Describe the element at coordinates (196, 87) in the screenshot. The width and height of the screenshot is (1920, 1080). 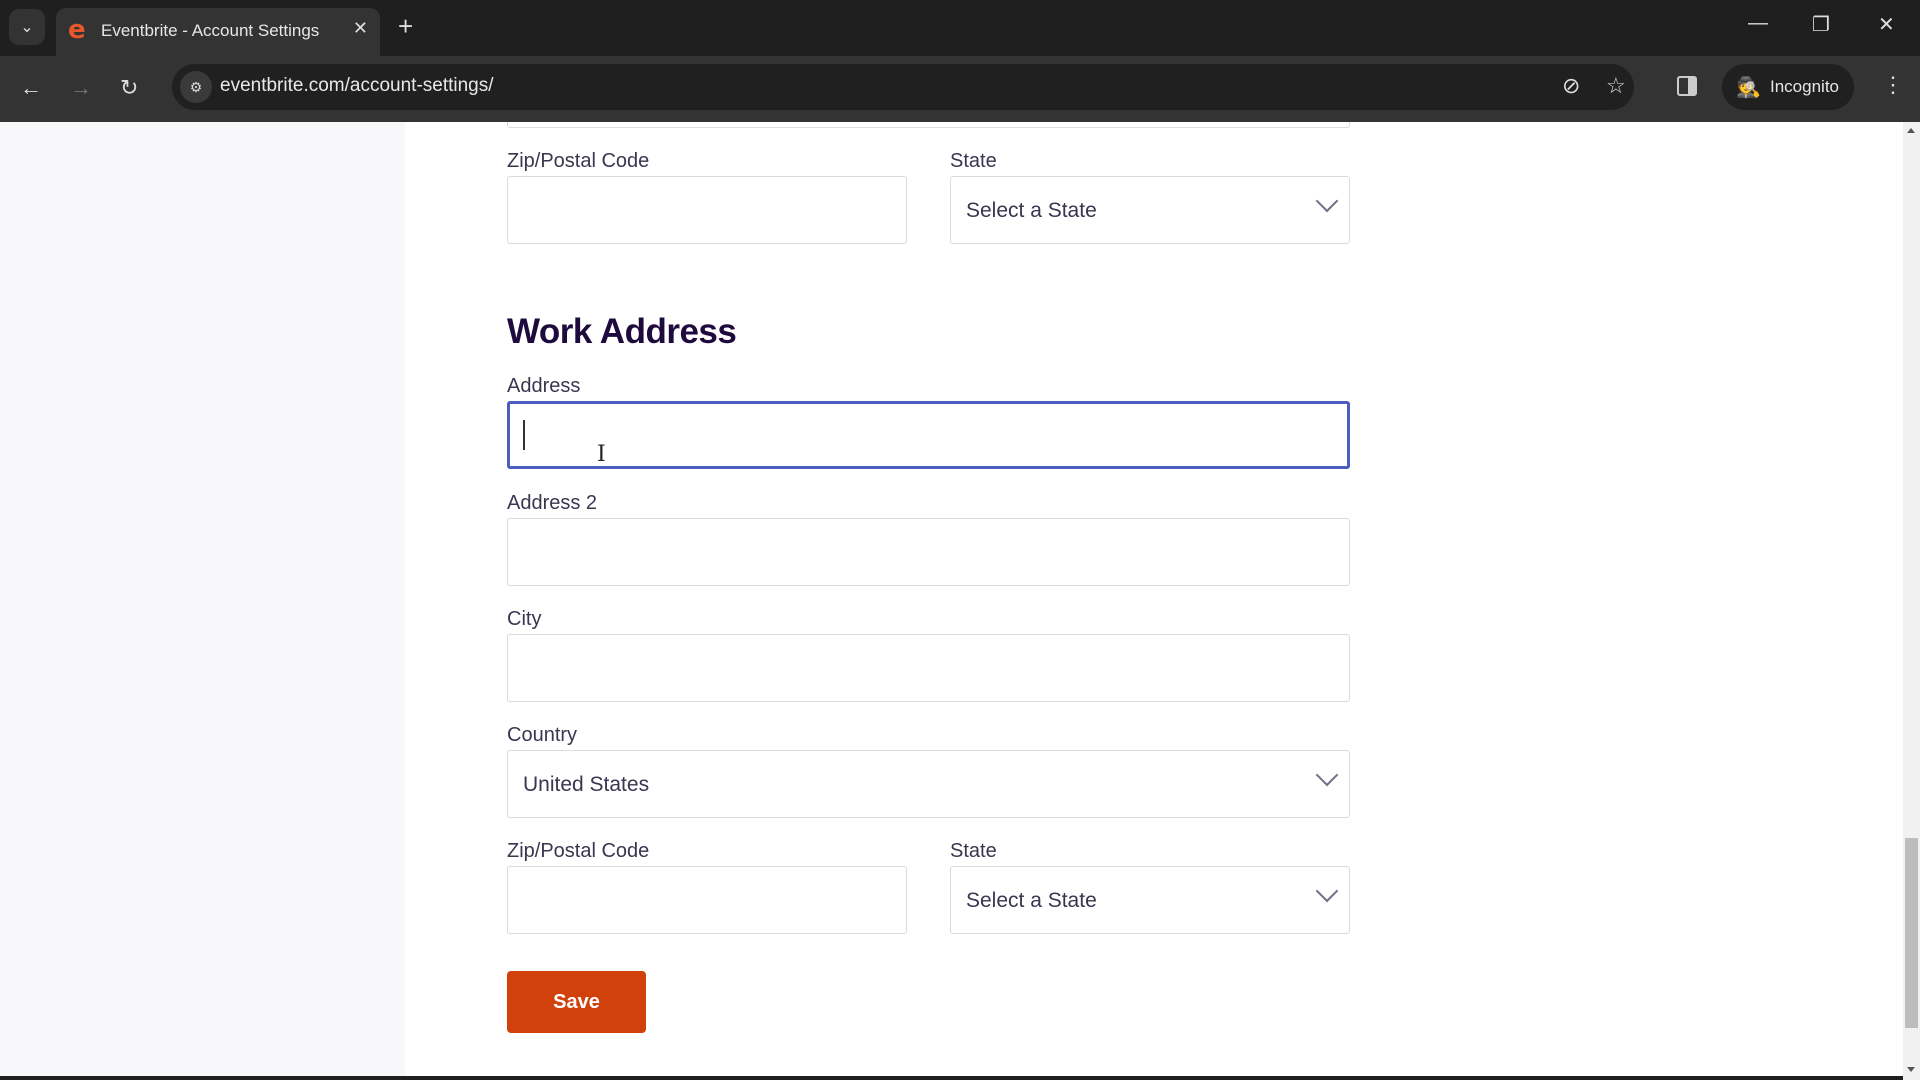
I see `site-info-icon: ⚙` at that location.